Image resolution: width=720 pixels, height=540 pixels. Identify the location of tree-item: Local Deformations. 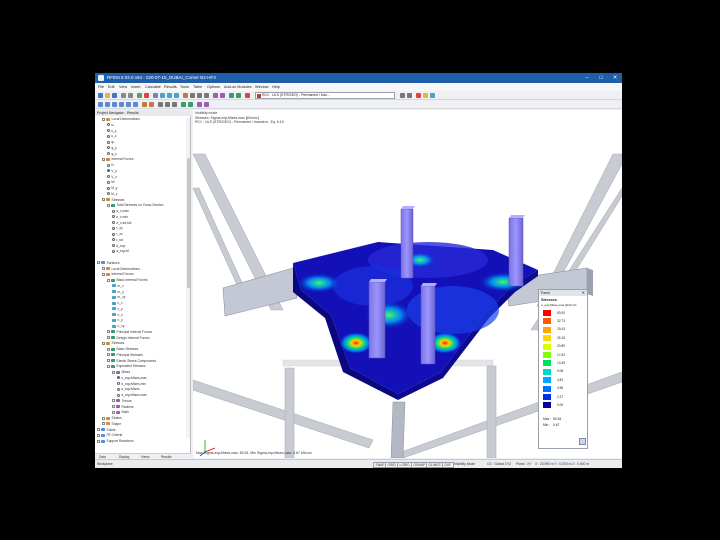
(121, 119).